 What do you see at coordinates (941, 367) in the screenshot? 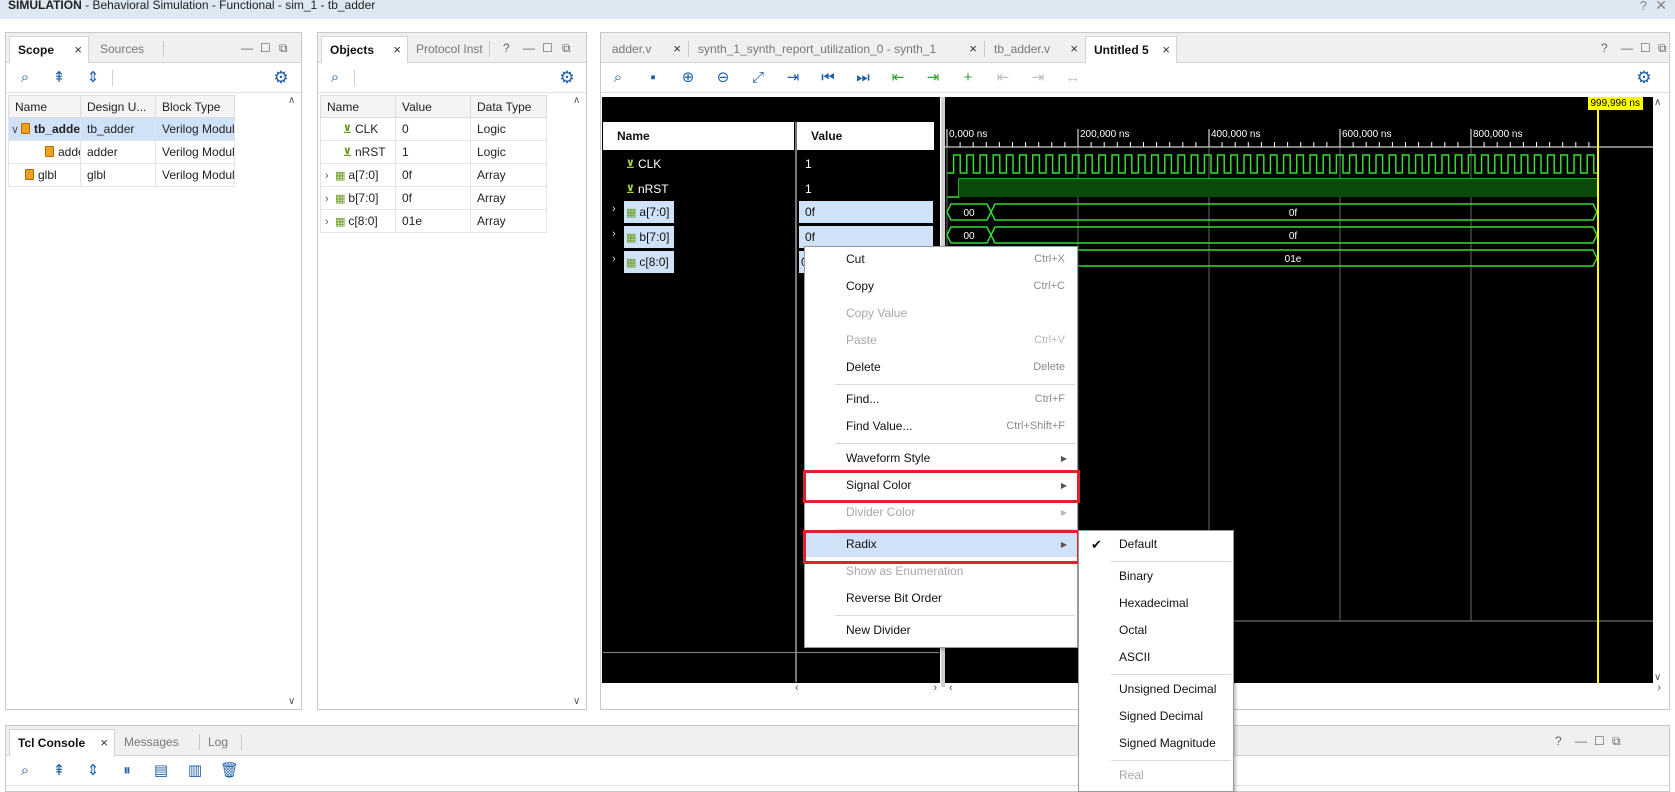
I see `menu-item-delete: Delete Delete` at bounding box center [941, 367].